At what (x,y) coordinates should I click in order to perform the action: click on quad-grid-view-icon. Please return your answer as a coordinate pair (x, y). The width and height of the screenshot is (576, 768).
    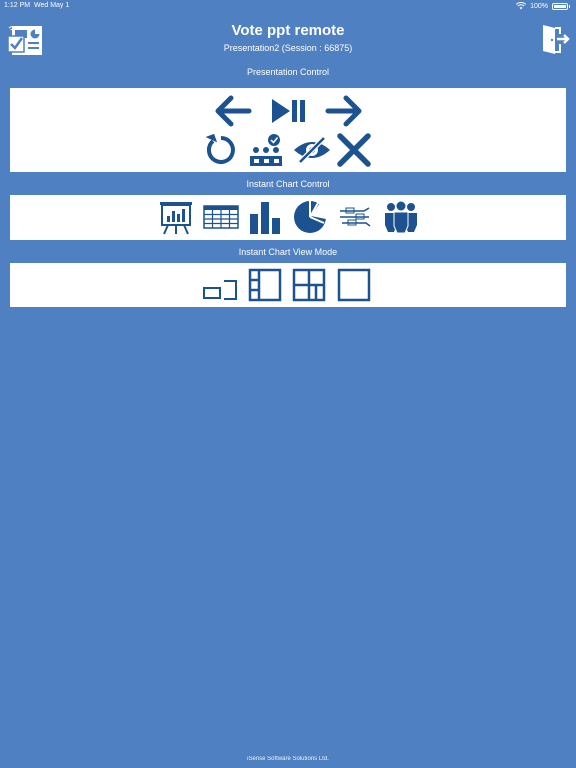
    Looking at the image, I should click on (309, 285).